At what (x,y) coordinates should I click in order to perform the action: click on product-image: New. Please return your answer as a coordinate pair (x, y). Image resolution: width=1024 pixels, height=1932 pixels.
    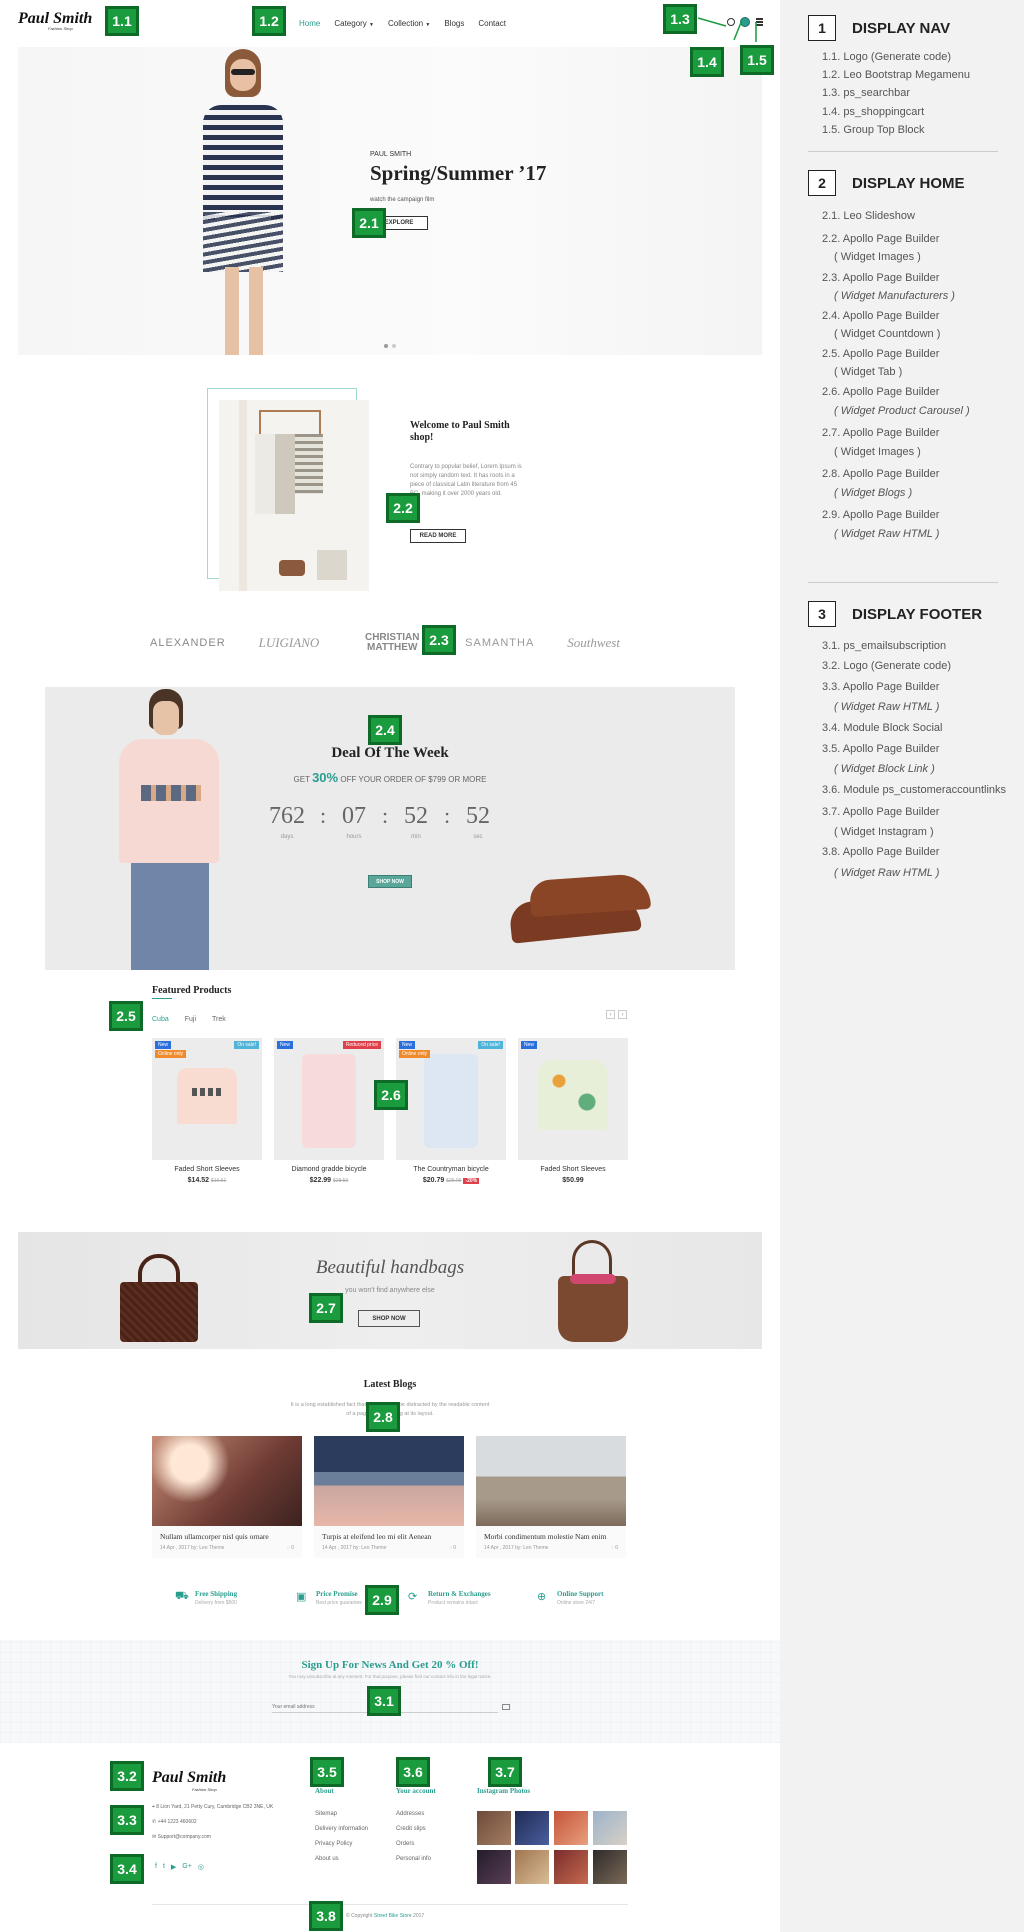
    Looking at the image, I should click on (573, 1099).